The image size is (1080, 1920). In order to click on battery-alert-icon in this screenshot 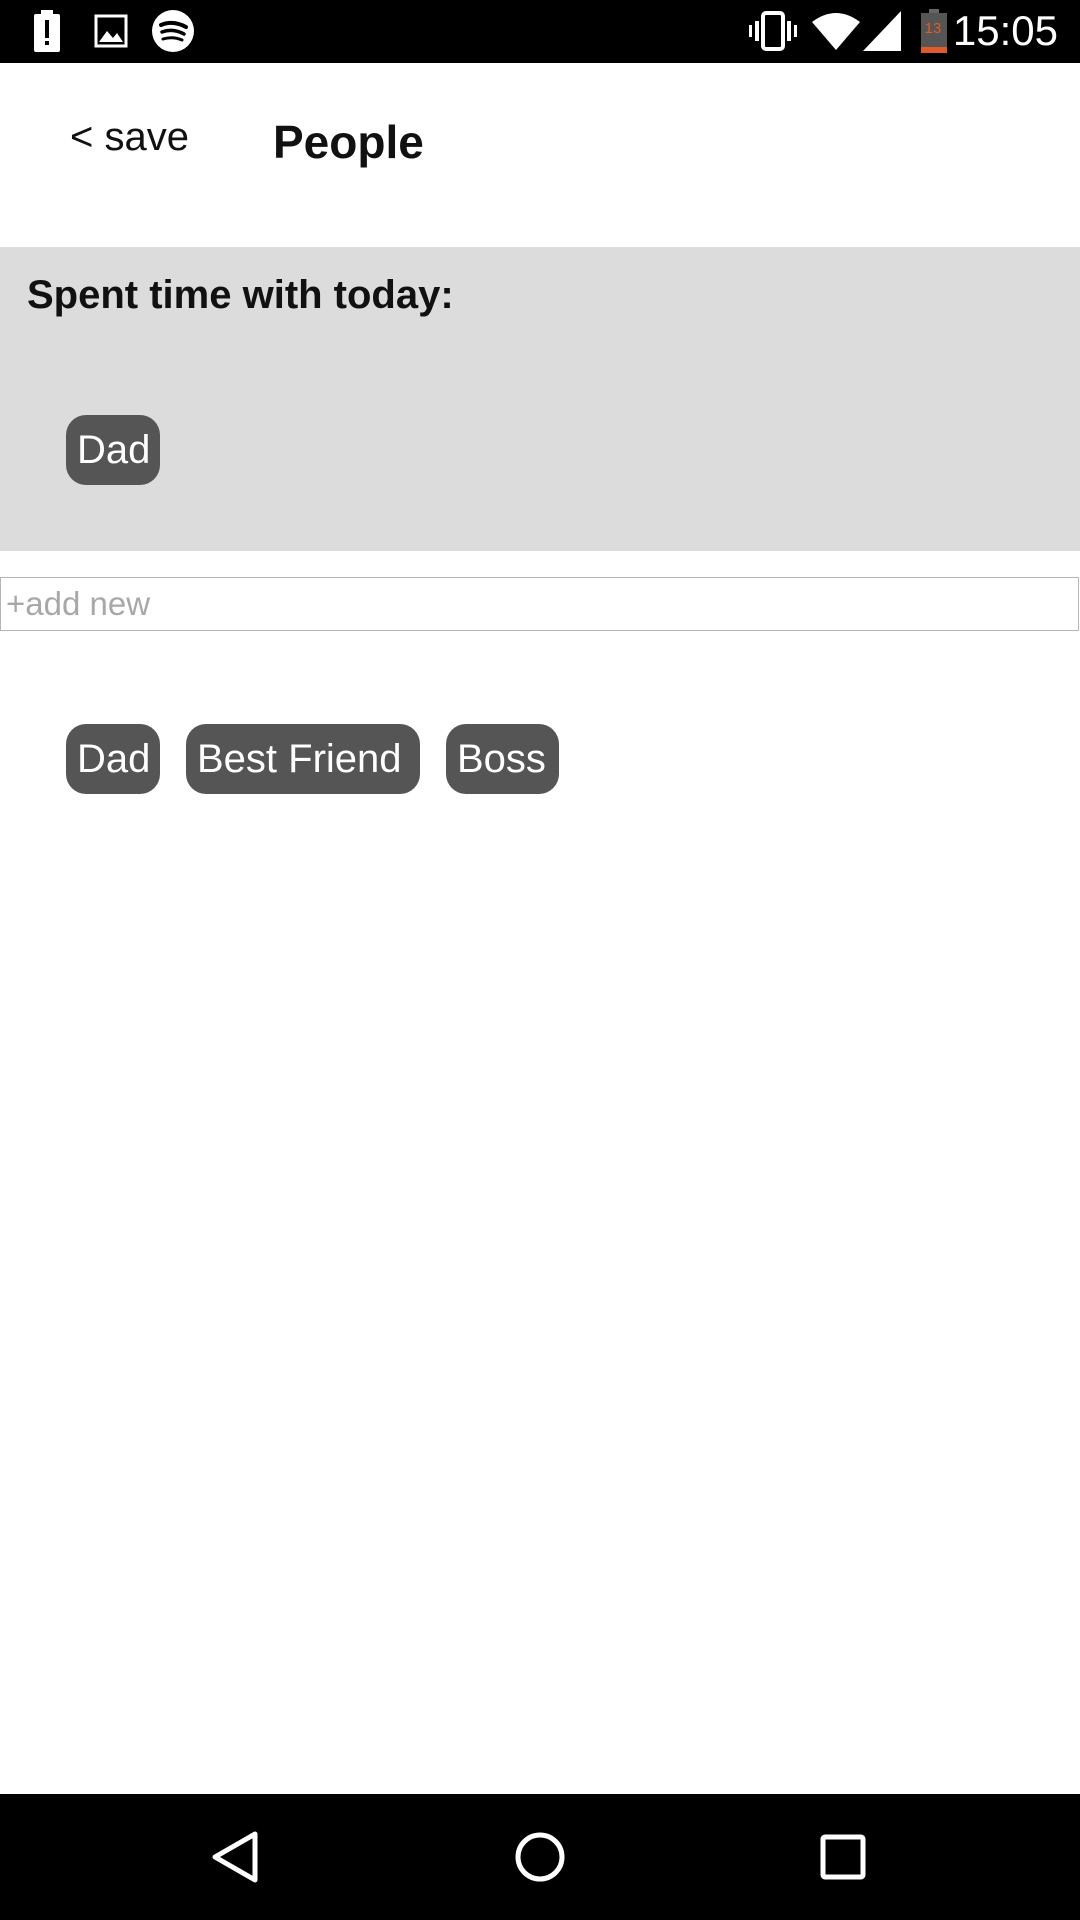, I will do `click(47, 31)`.